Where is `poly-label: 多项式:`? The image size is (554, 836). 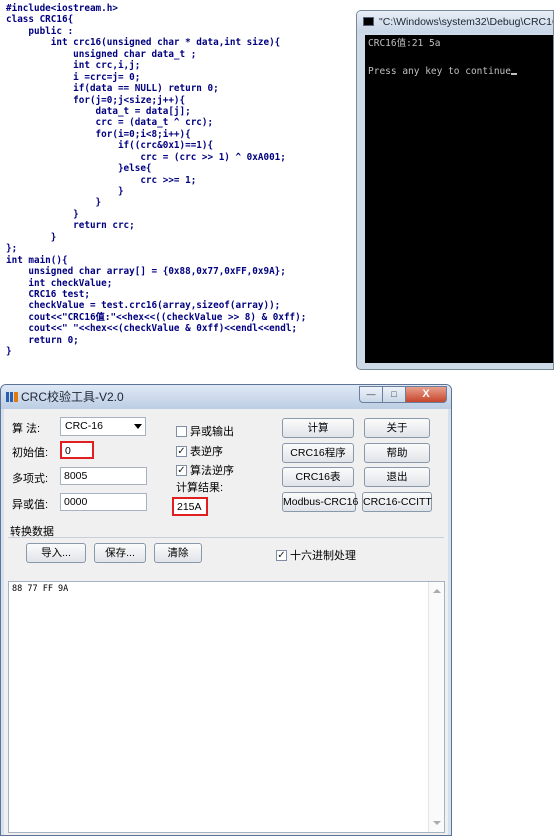
poly-label: 多项式: is located at coordinates (30, 479).